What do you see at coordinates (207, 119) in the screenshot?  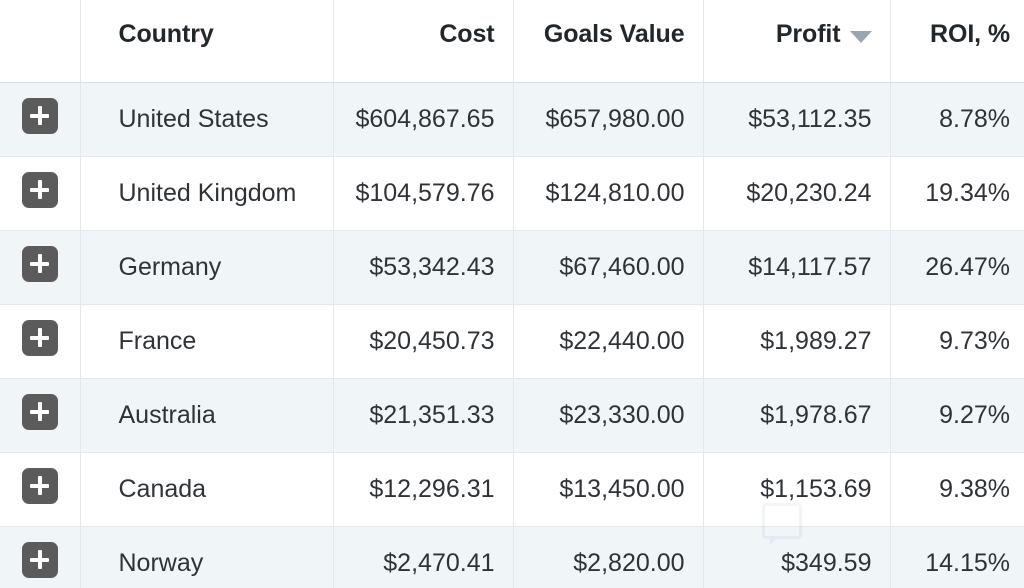 I see `cell-country: United States` at bounding box center [207, 119].